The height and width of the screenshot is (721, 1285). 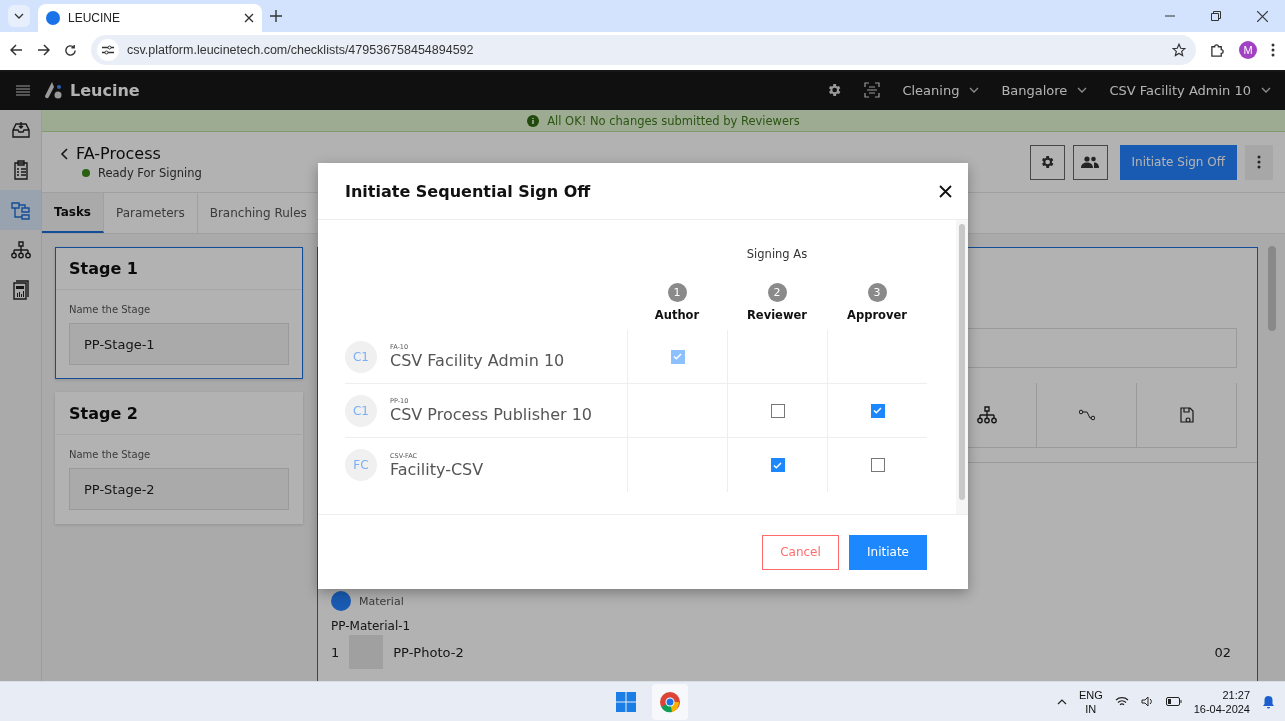 I want to click on windows-logo-icon, so click(x=626, y=701).